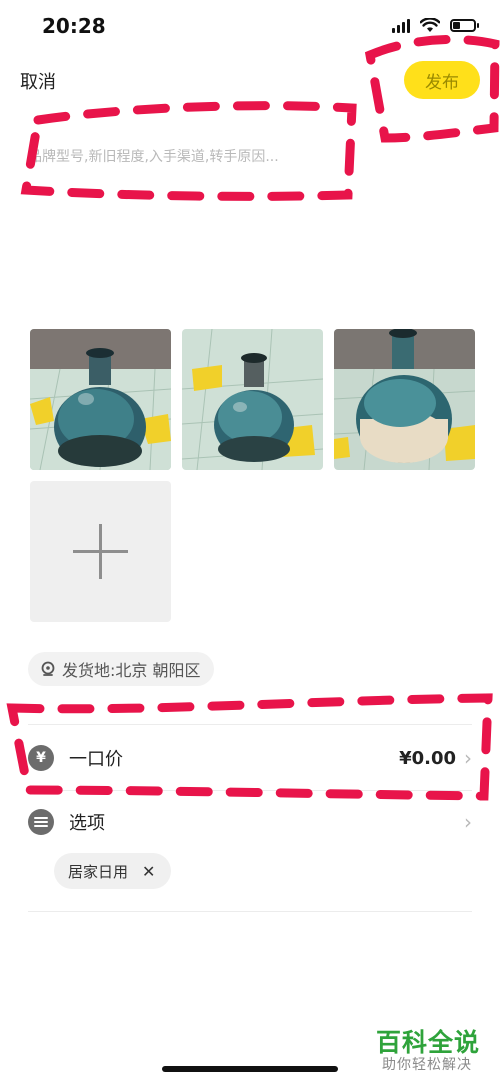  I want to click on location-label: 发货地:北京 朝阳区, so click(131, 670).